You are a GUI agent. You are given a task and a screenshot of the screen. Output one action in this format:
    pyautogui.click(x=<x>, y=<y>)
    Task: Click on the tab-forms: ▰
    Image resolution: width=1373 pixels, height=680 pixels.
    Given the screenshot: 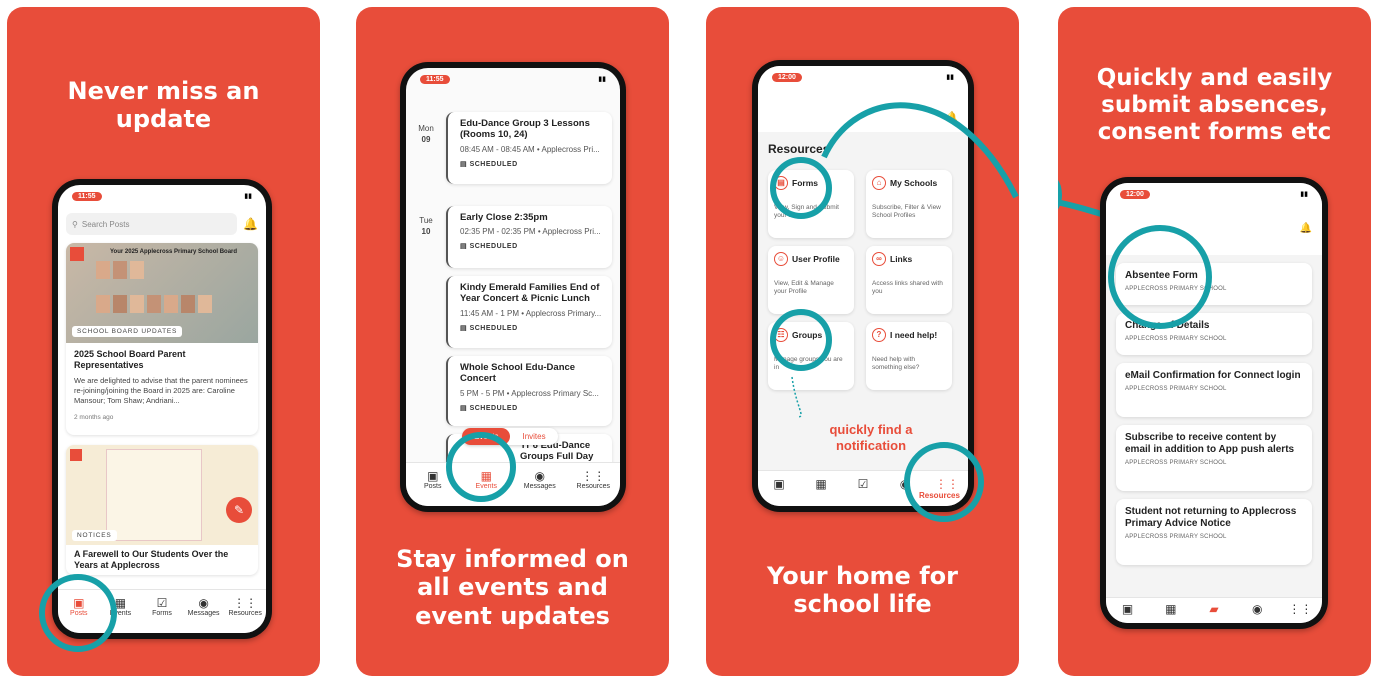 What is the action you would take?
    pyautogui.click(x=1213, y=609)
    